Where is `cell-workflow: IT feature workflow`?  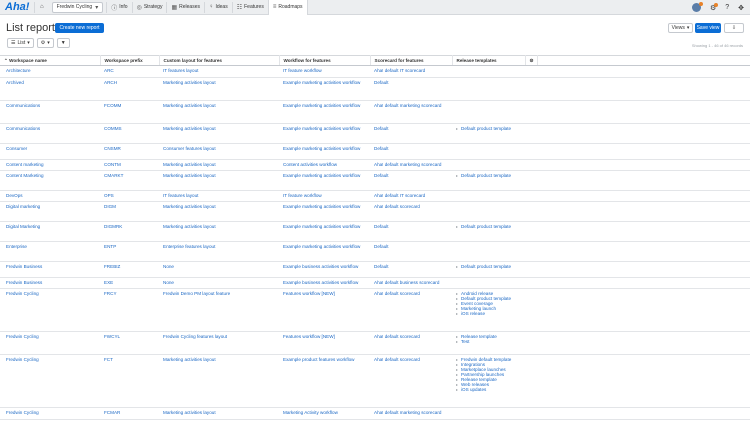 cell-workflow: IT feature workflow is located at coordinates (324, 71).